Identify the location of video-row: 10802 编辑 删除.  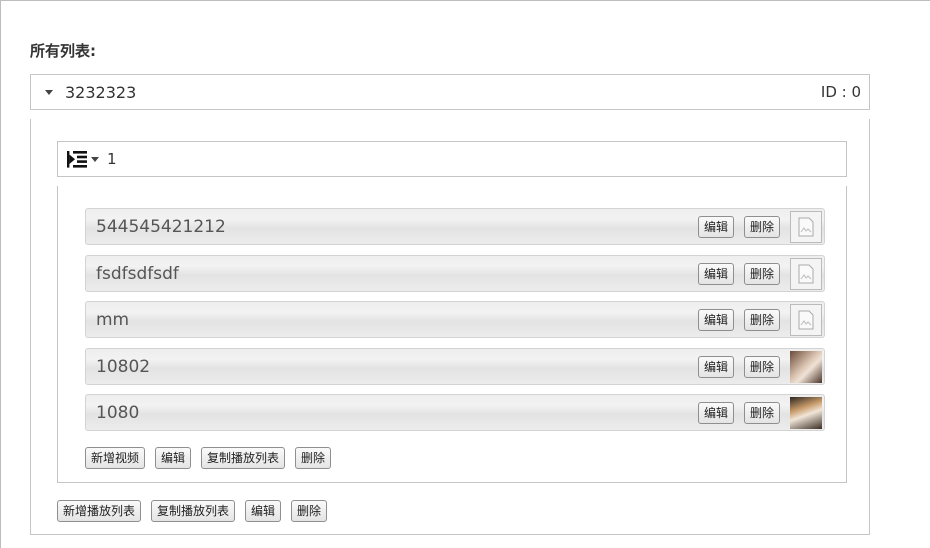
(455, 366).